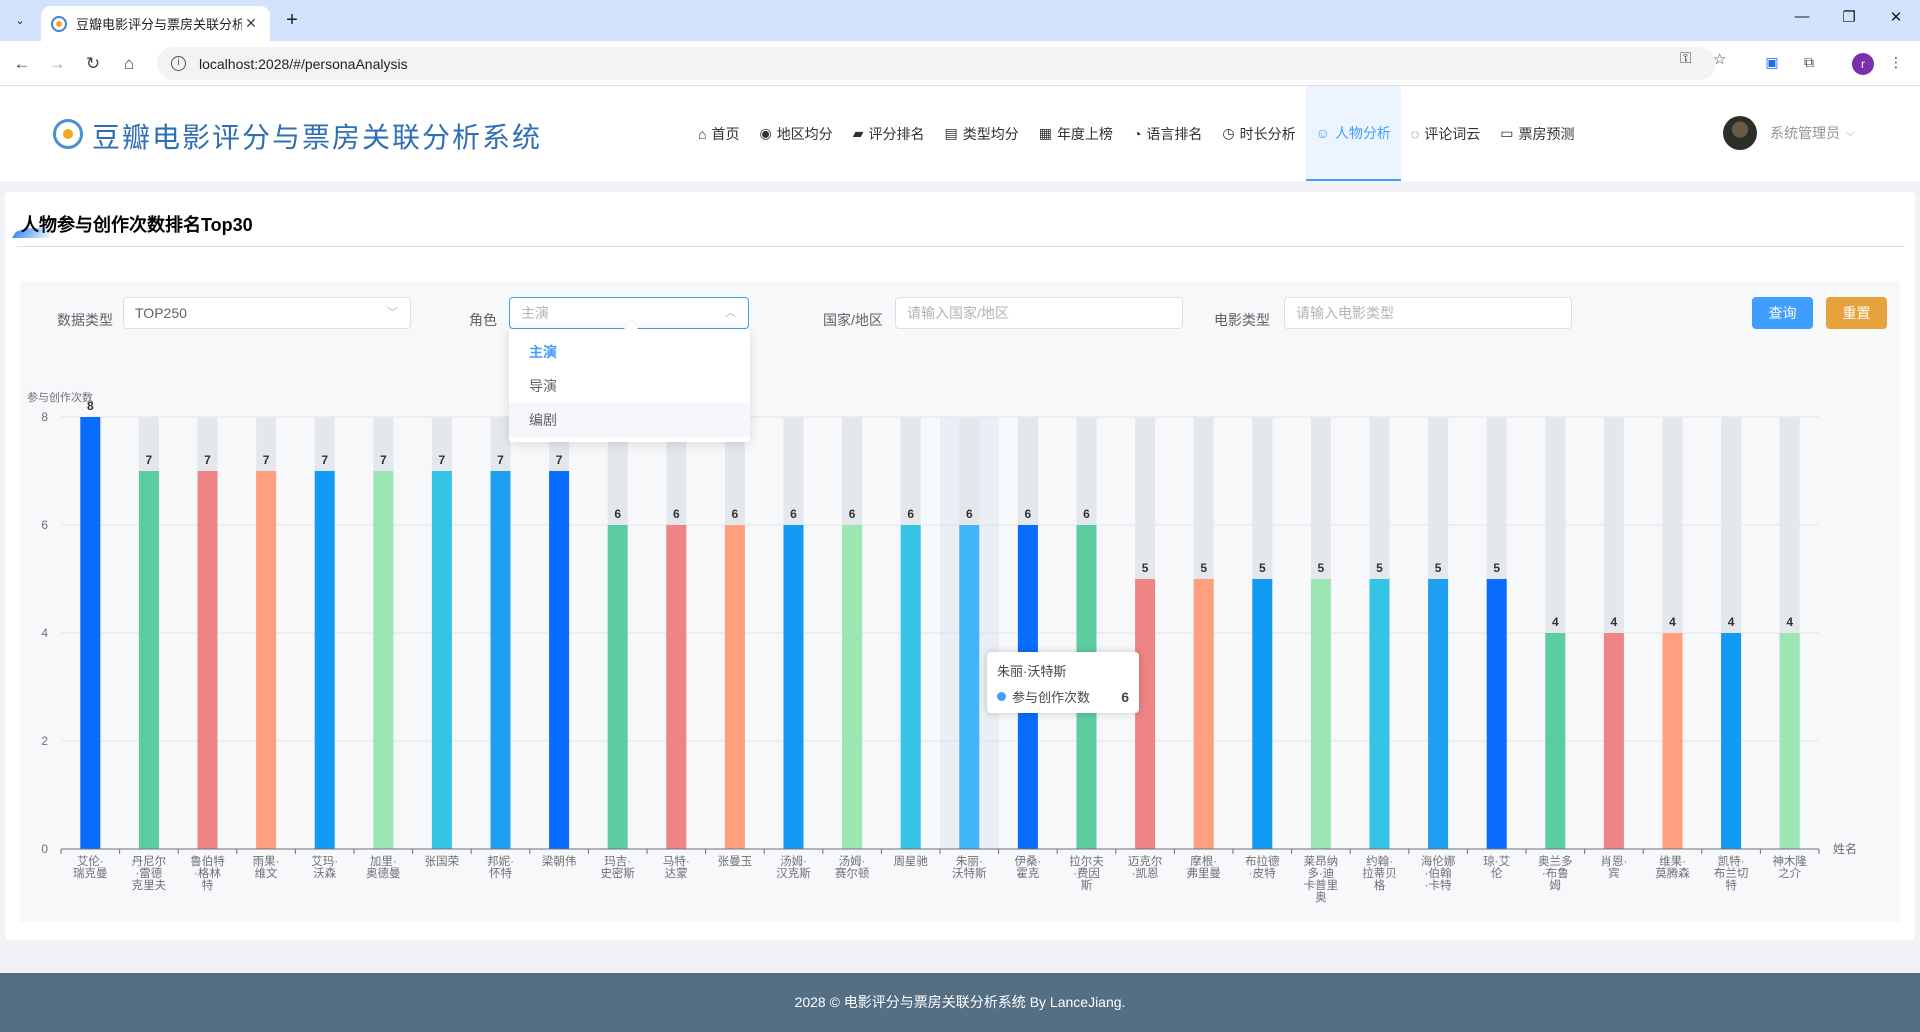 This screenshot has width=1920, height=1032. I want to click on x-tick-label-line: 丹尼尔, so click(149, 861).